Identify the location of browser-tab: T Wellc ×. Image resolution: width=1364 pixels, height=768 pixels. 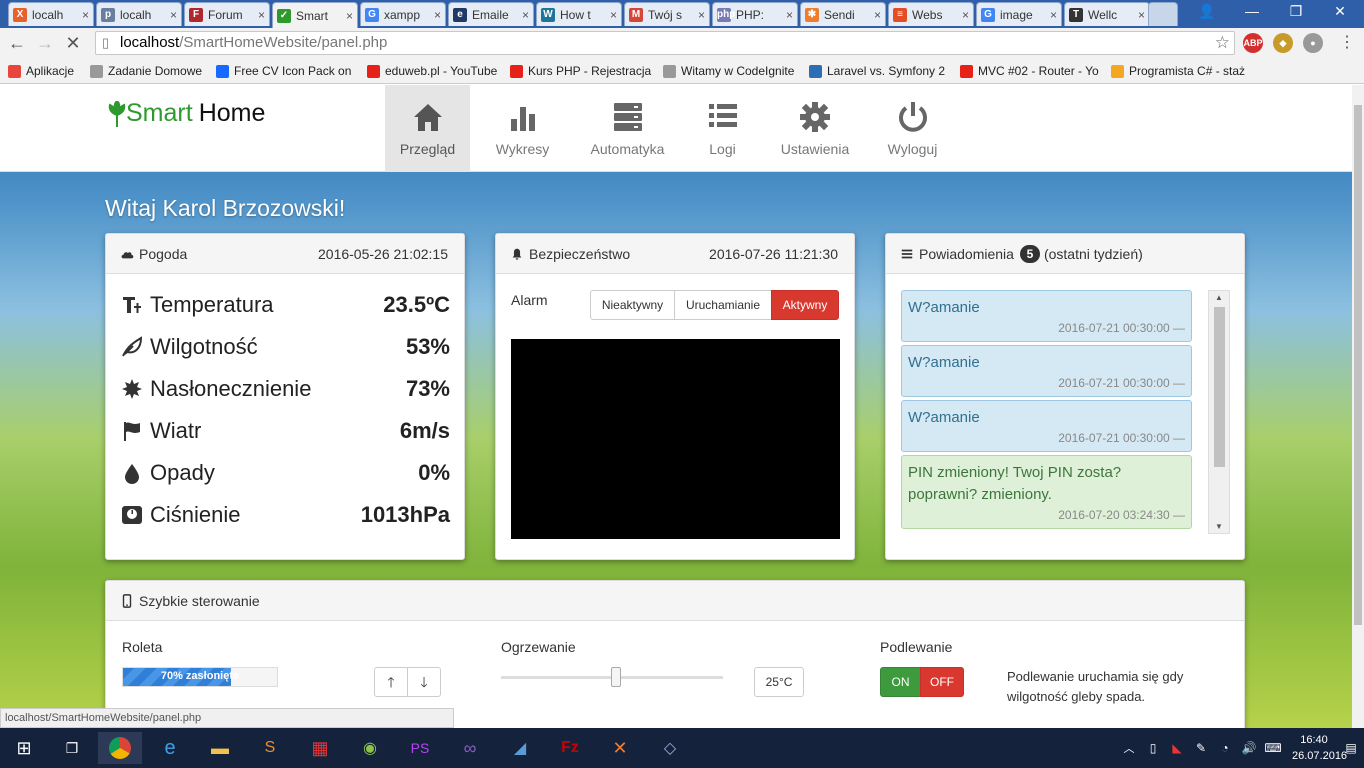
(1107, 14).